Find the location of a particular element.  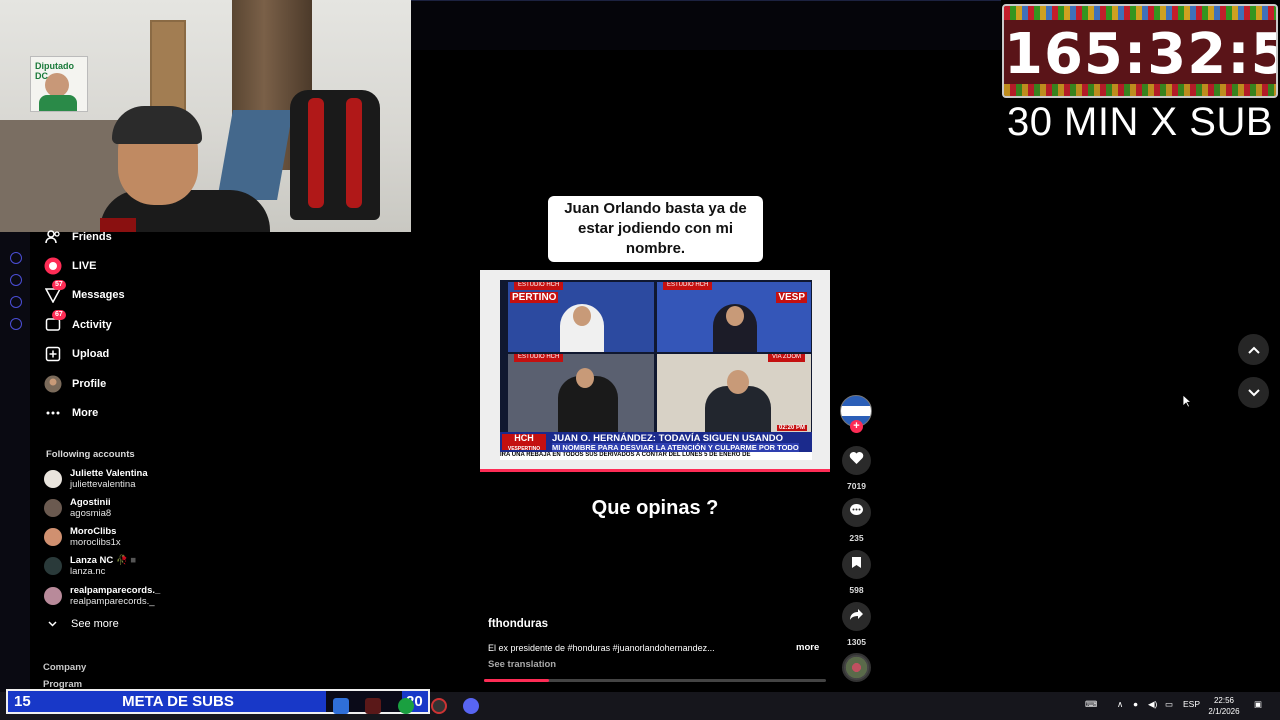

sidebar-item-label: Friends is located at coordinates (92, 237).